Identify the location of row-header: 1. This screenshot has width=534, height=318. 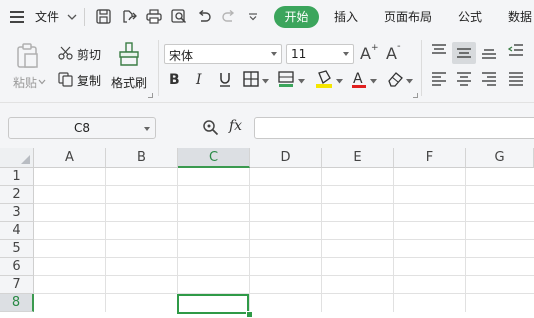
(17, 177).